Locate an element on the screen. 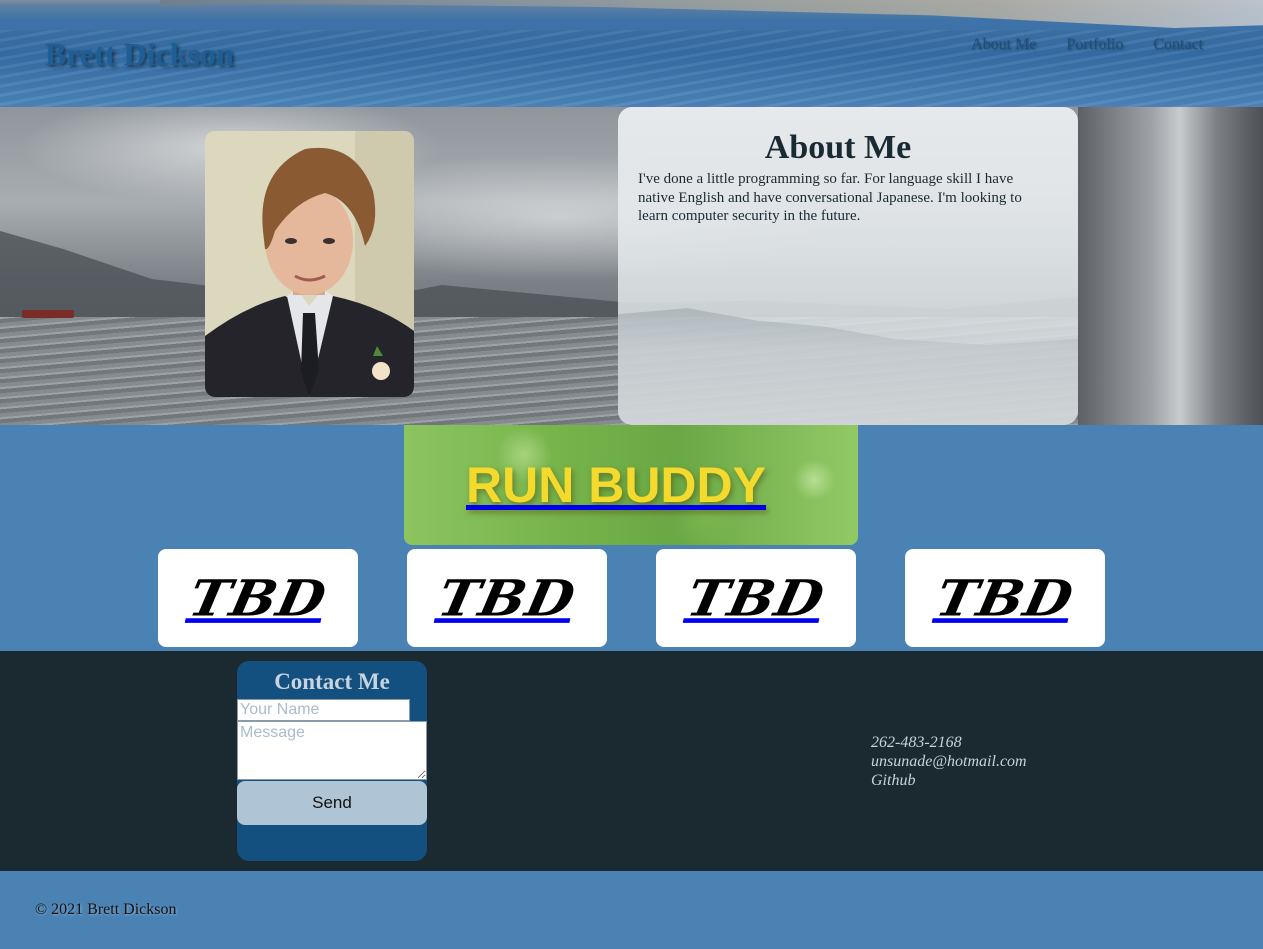  nav-link-about-me: About Me is located at coordinates (1003, 45).